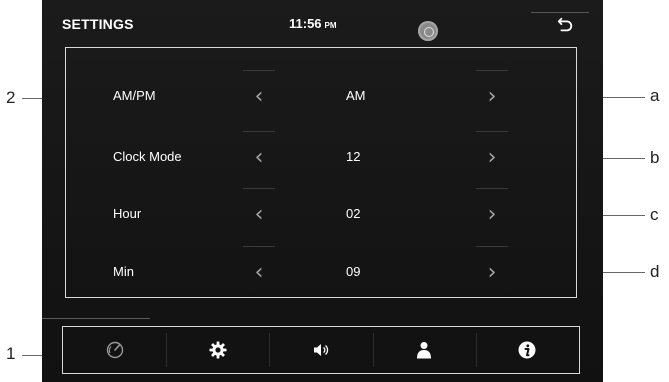  I want to click on back-button, so click(565, 25).